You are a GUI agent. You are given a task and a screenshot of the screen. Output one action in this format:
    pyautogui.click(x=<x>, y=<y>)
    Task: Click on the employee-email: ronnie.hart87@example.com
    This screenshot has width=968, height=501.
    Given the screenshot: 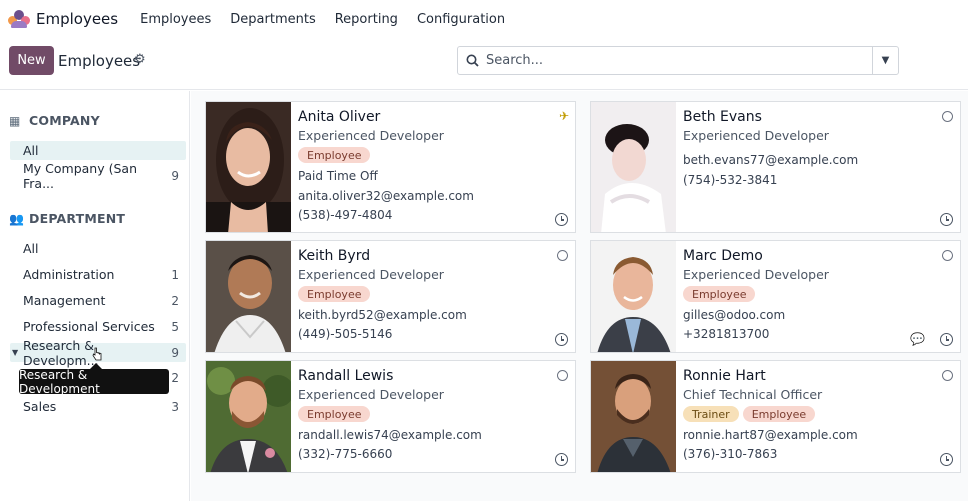 What is the action you would take?
    pyautogui.click(x=770, y=435)
    